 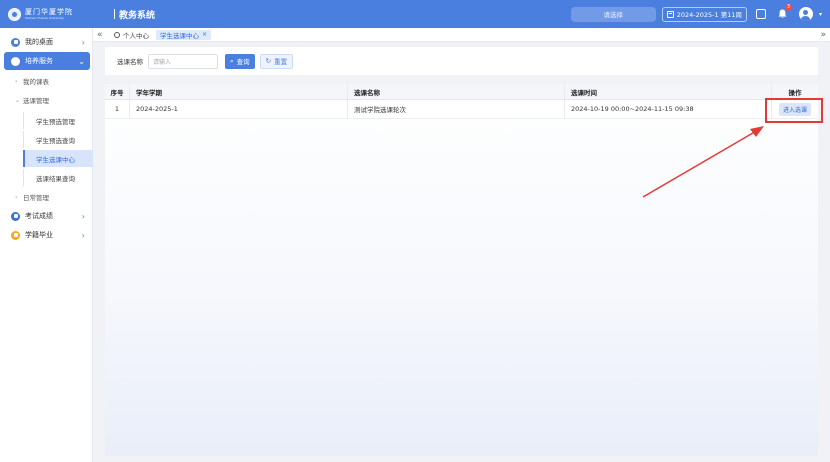 I want to click on university-logo: 厦门华厦学院 Xiamen Huaxia University, so click(x=58, y=14).